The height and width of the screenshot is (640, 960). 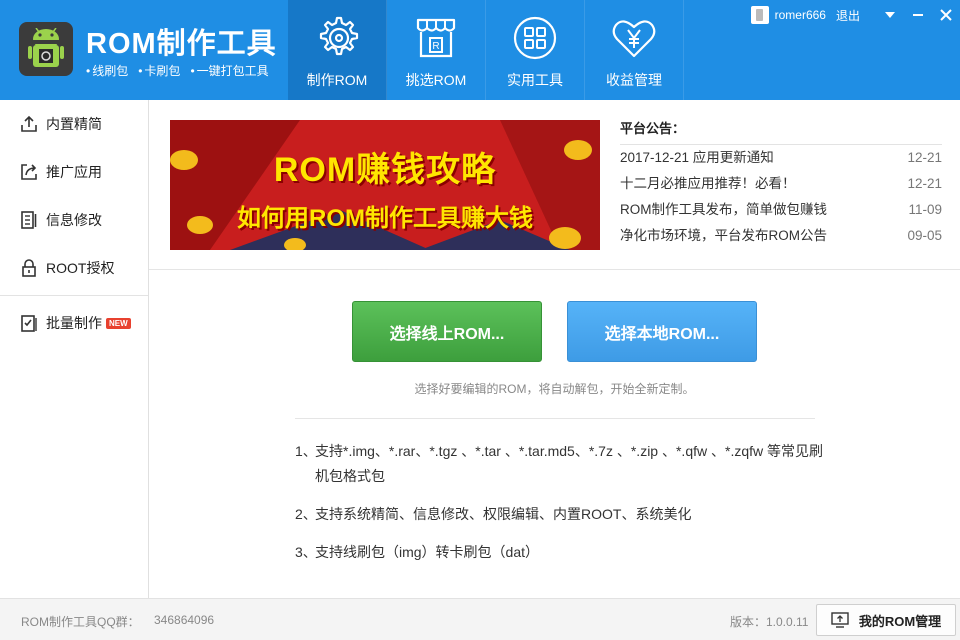 I want to click on document-edit-icon, so click(x=29, y=220).